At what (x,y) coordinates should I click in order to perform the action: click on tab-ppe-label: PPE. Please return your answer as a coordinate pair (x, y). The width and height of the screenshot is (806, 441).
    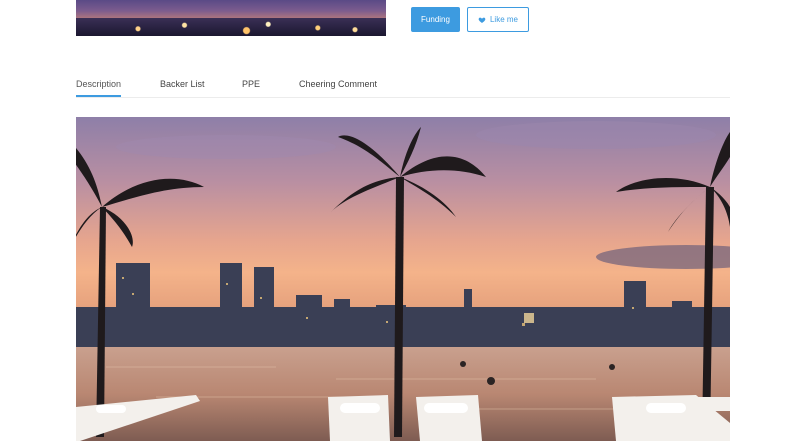
    Looking at the image, I should click on (251, 84).